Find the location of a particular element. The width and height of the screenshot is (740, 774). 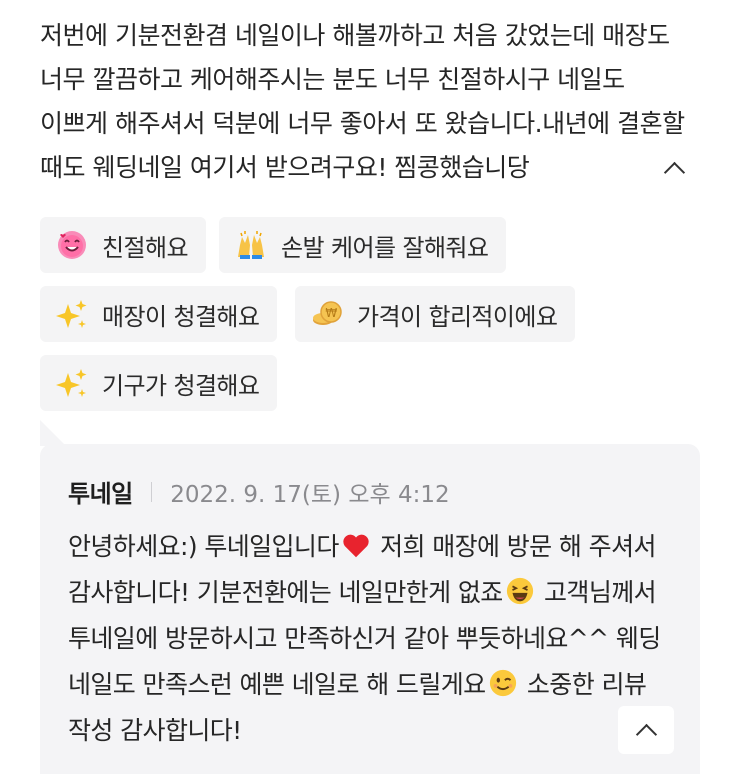

keyword-label: 친절해요 is located at coordinates (145, 247).